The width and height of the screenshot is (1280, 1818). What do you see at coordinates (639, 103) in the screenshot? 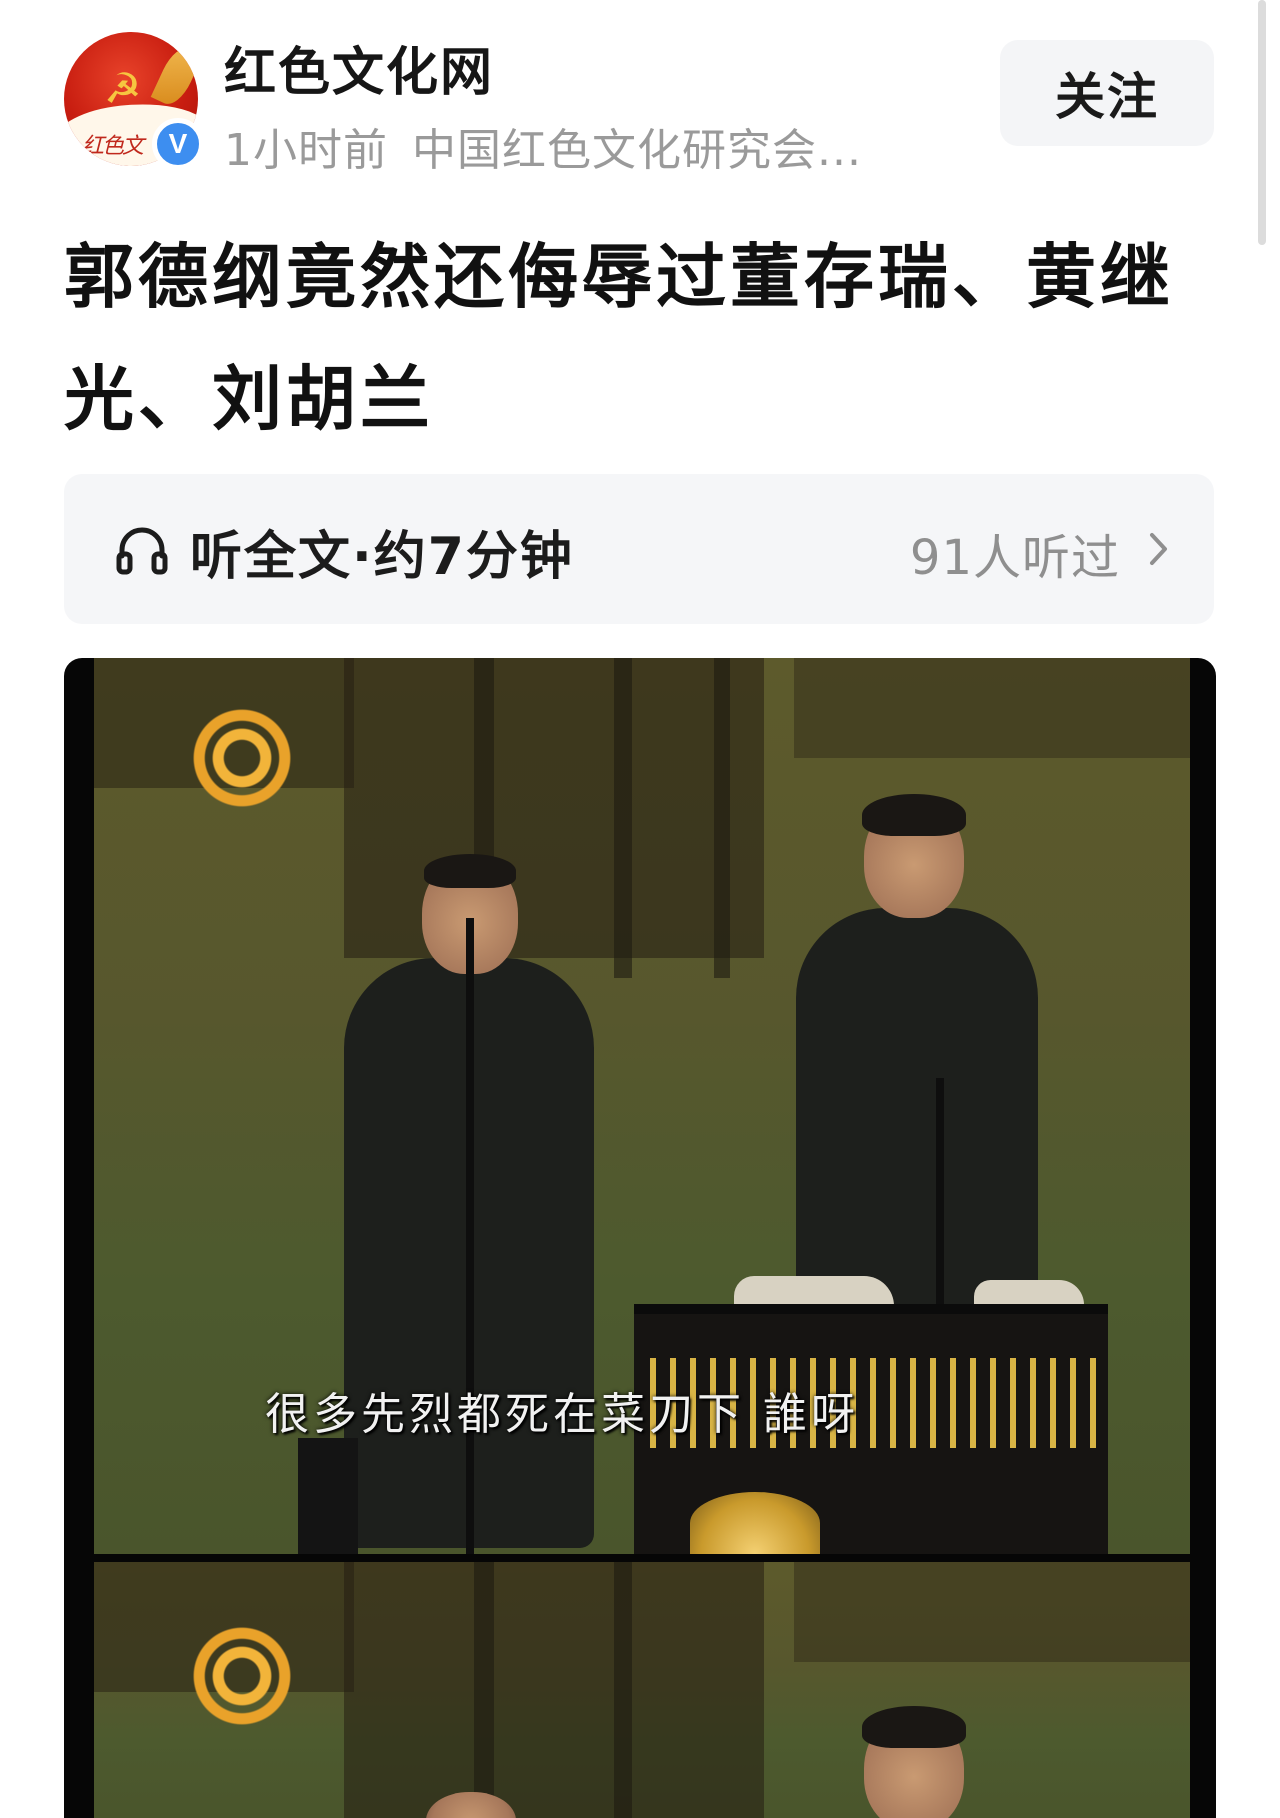
I see `article-header: ☭ 红色文 V 红色文化网 1小时前 中国红色文化研究会... 关注` at bounding box center [639, 103].